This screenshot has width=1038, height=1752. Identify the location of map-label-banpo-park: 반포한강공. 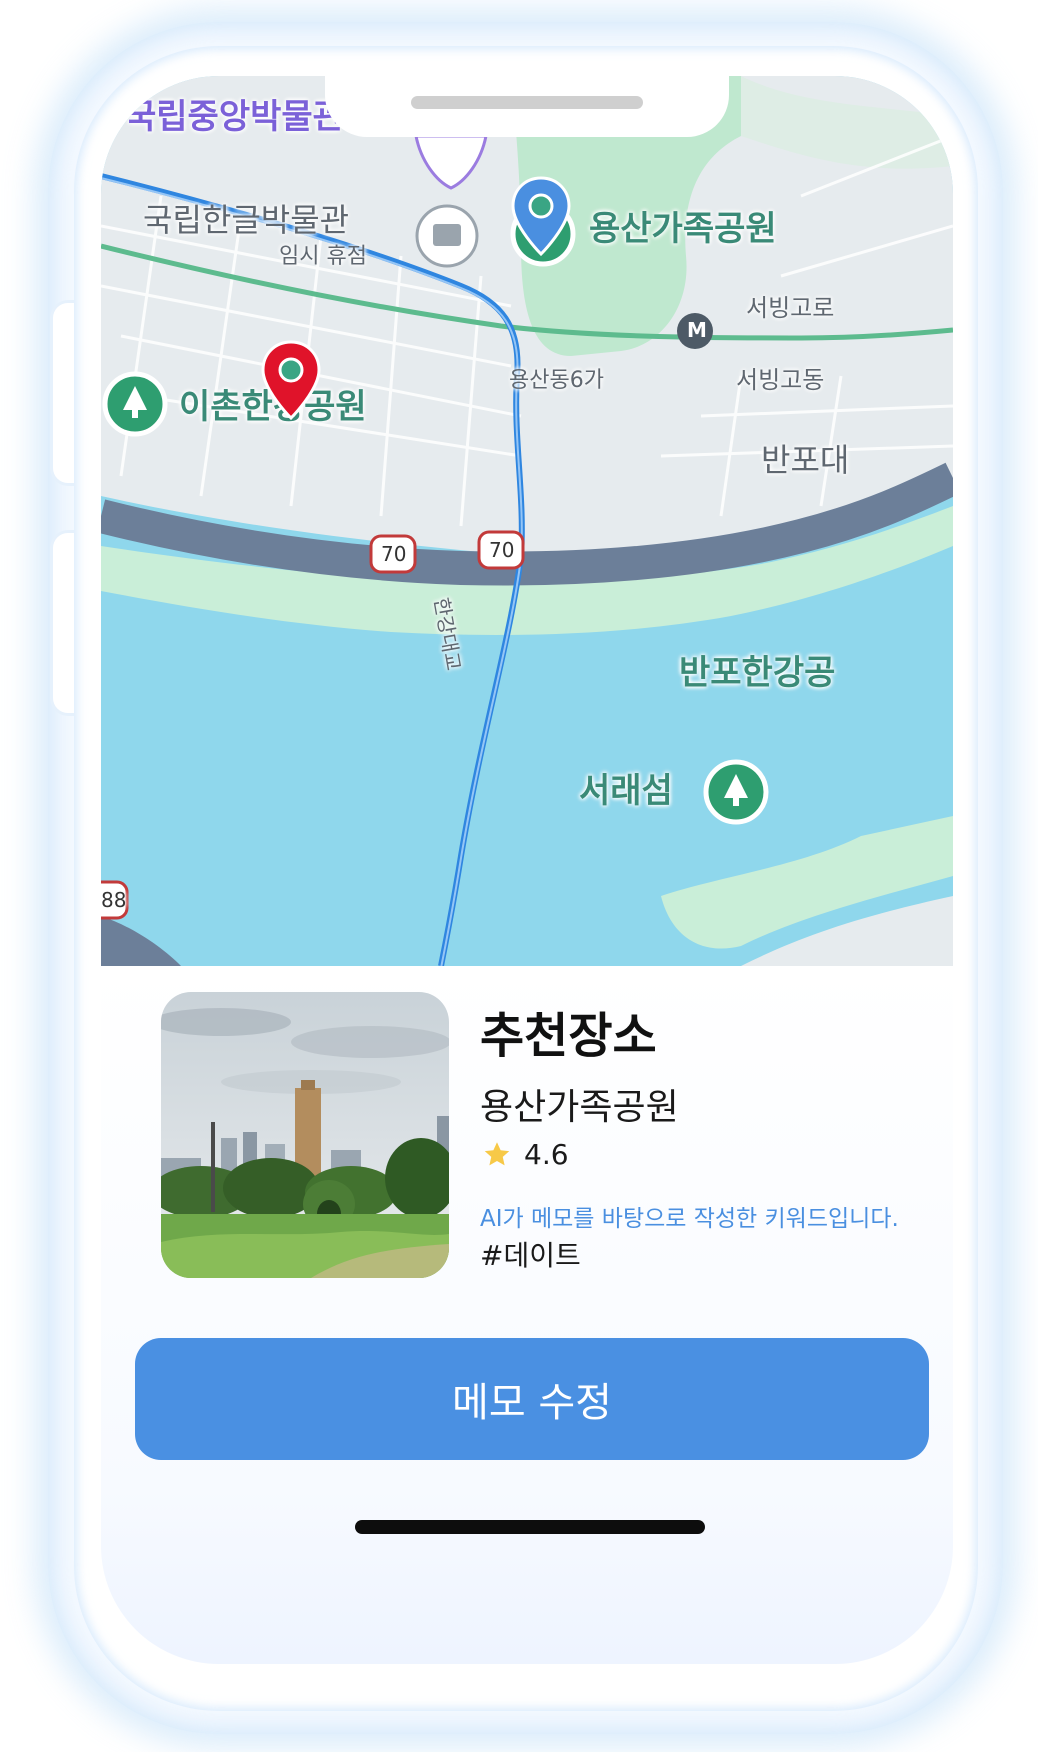
(757, 673).